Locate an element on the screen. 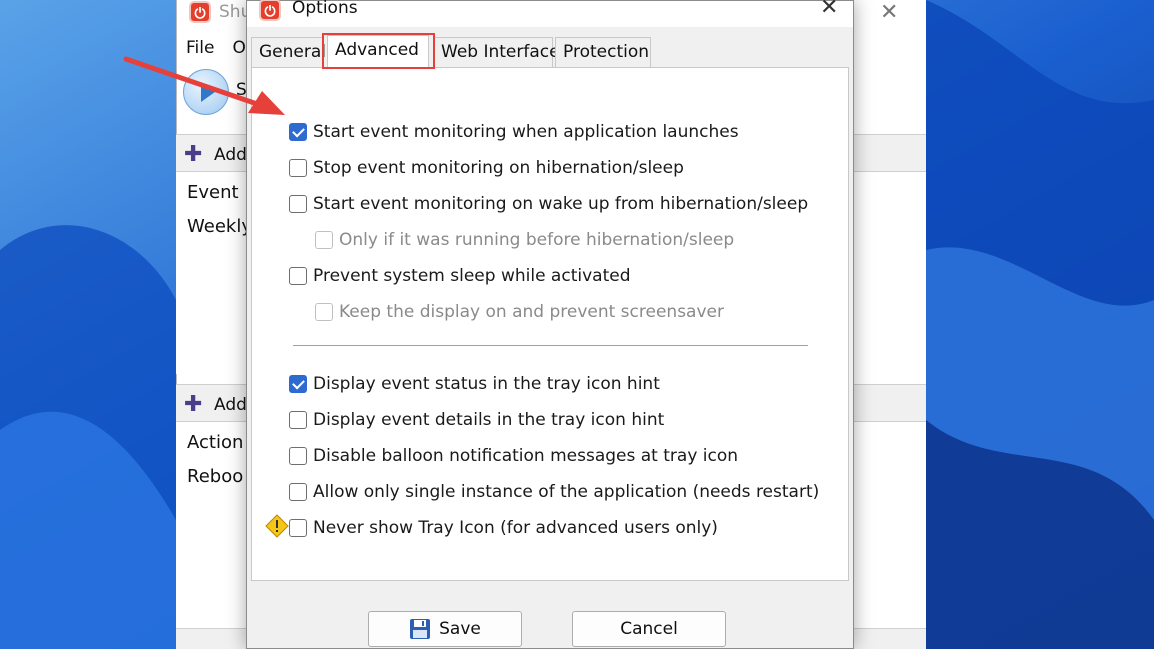 This screenshot has height=649, width=1154. cancel-button: Cancel is located at coordinates (649, 629).